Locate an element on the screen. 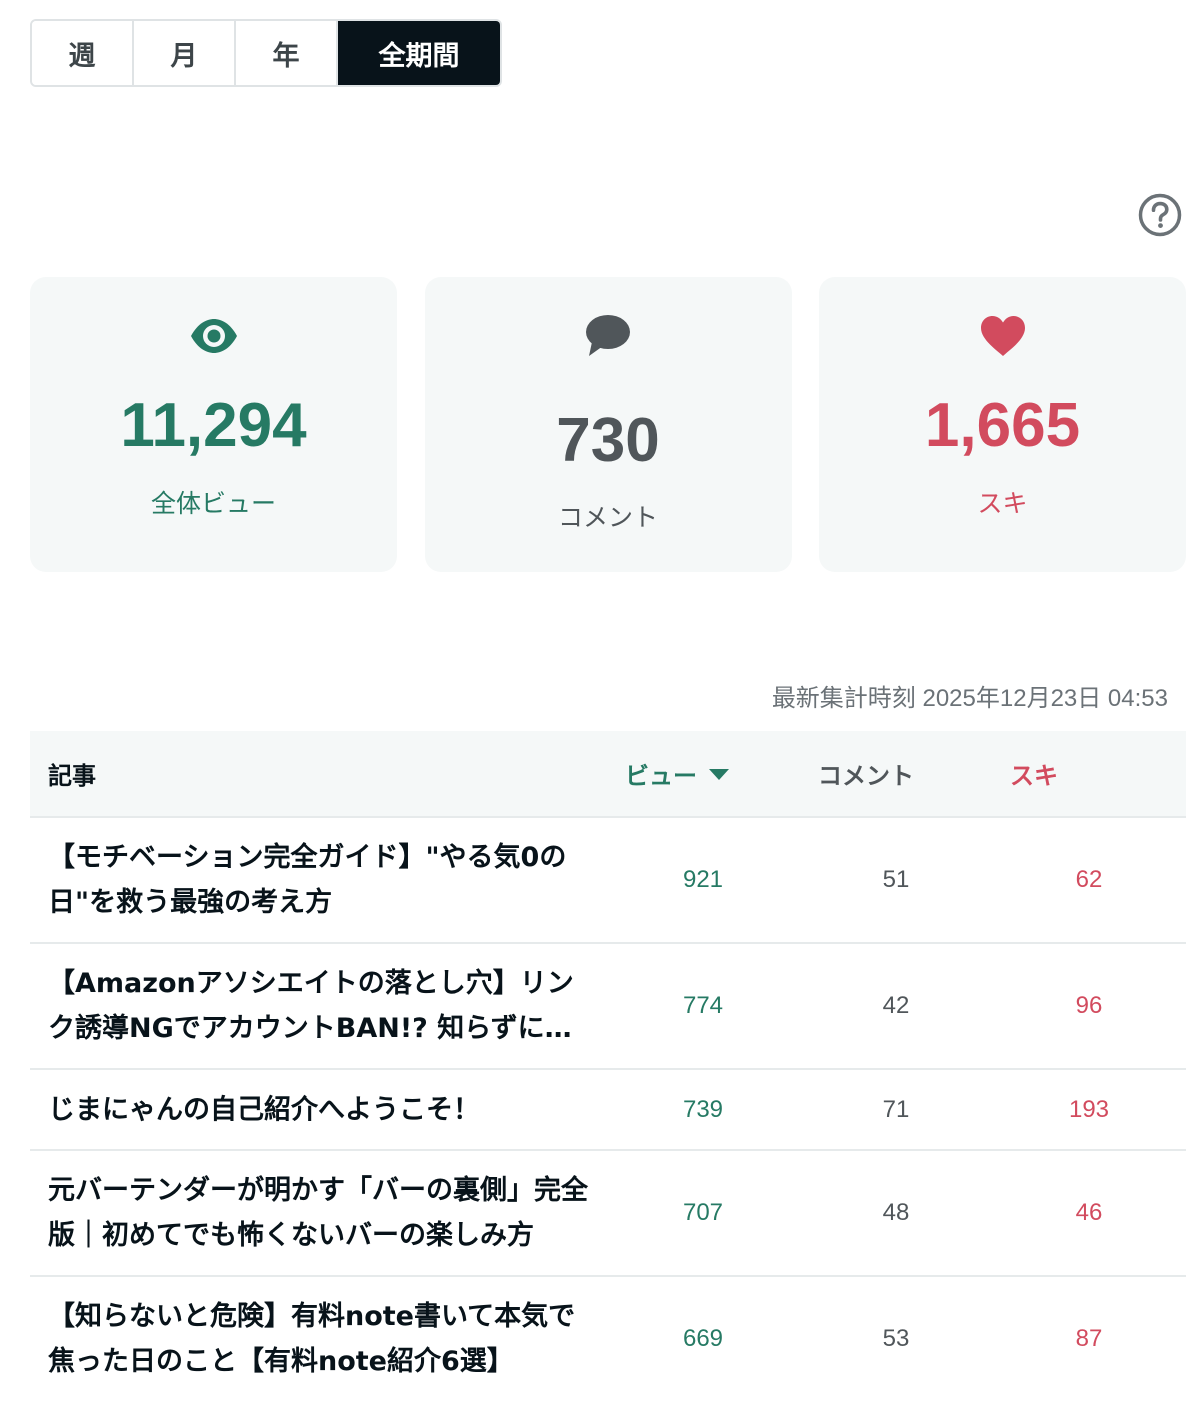 Image resolution: width=1200 pixels, height=1401 pixels. comments-total-value: 730 is located at coordinates (608, 440).